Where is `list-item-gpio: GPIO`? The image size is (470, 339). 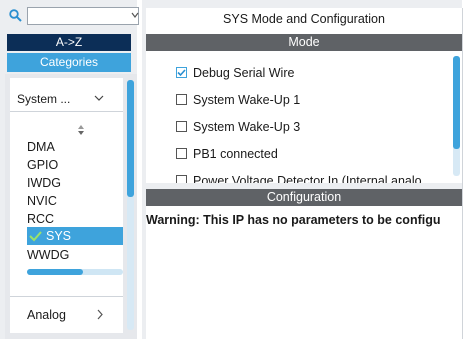 list-item-gpio: GPIO is located at coordinates (42, 165).